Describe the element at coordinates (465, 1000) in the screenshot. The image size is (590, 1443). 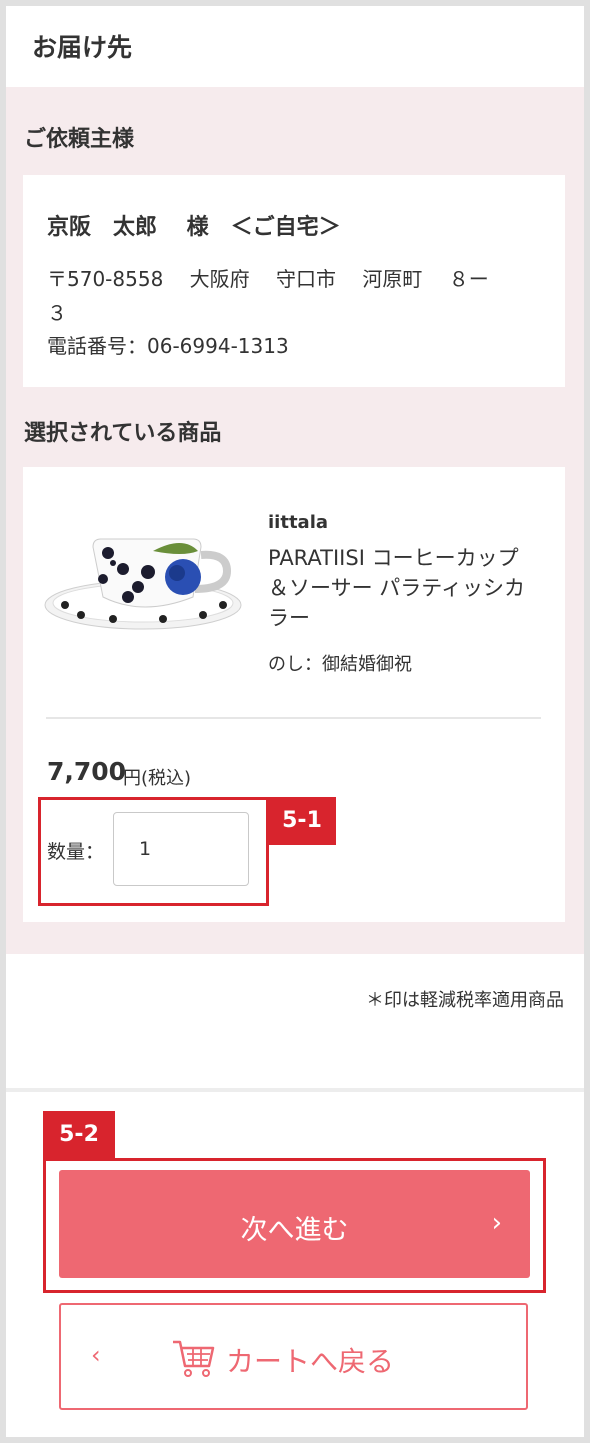
I see `tax-note: ＊印は軽減税率適用商品` at that location.